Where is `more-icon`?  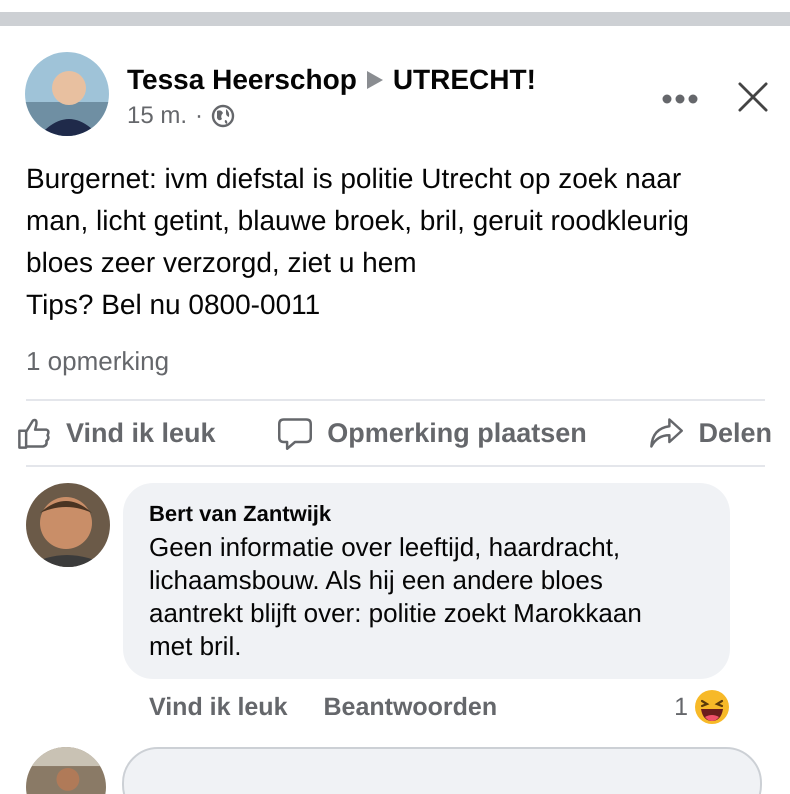 more-icon is located at coordinates (680, 99).